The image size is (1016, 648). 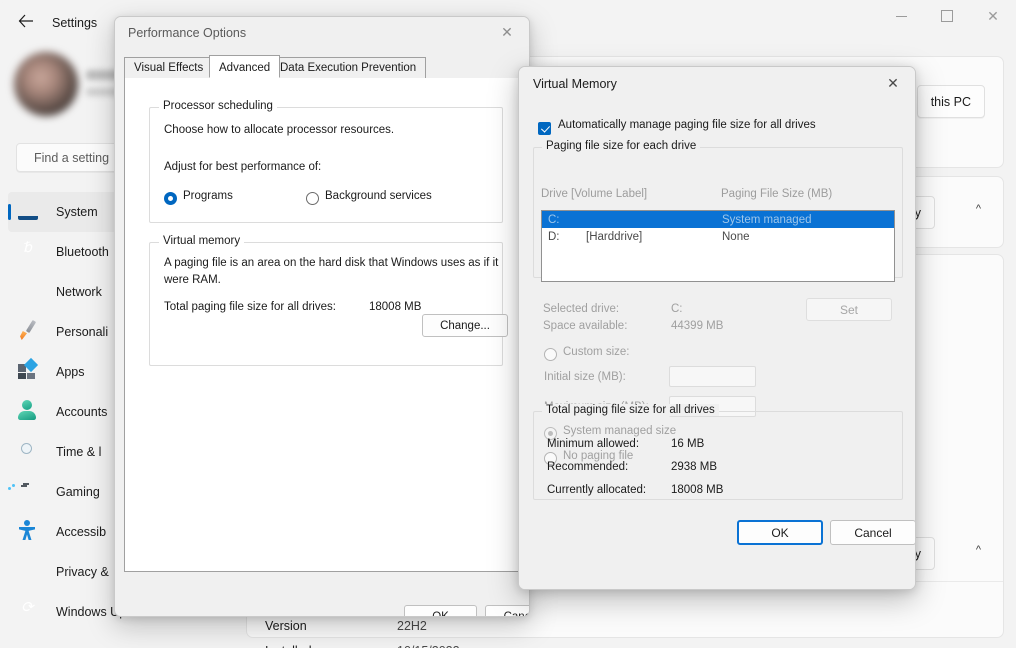 I want to click on sidebar-item-label: Privacy &, so click(x=82, y=572).